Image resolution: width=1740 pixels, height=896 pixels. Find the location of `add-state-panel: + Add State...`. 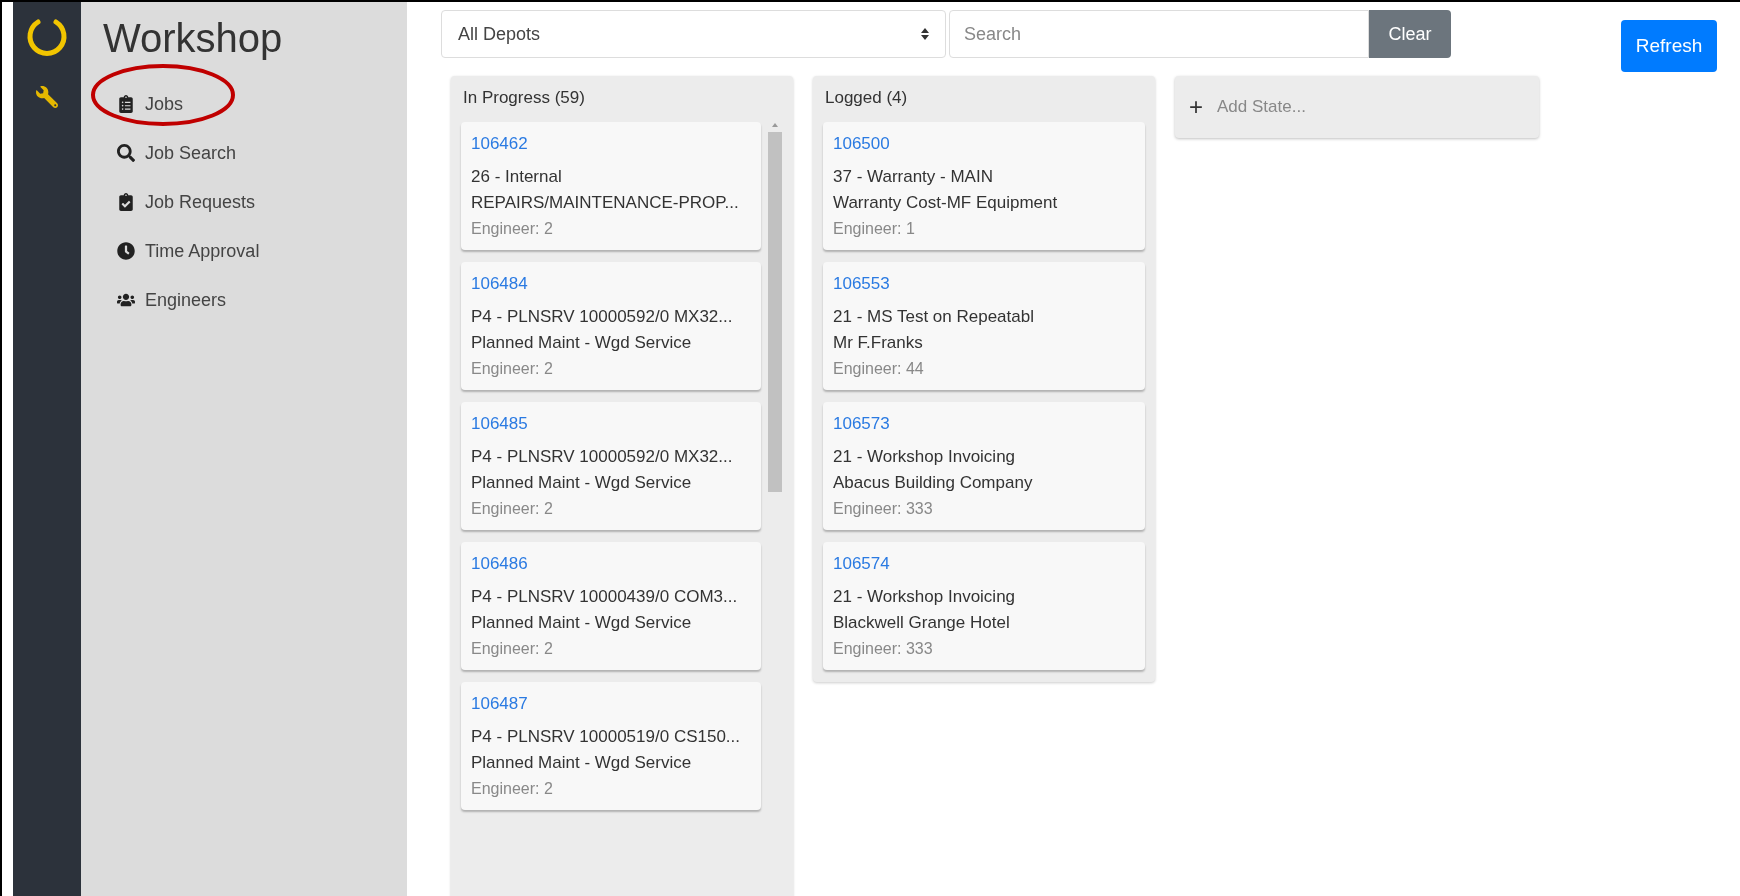

add-state-panel: + Add State... is located at coordinates (1357, 107).